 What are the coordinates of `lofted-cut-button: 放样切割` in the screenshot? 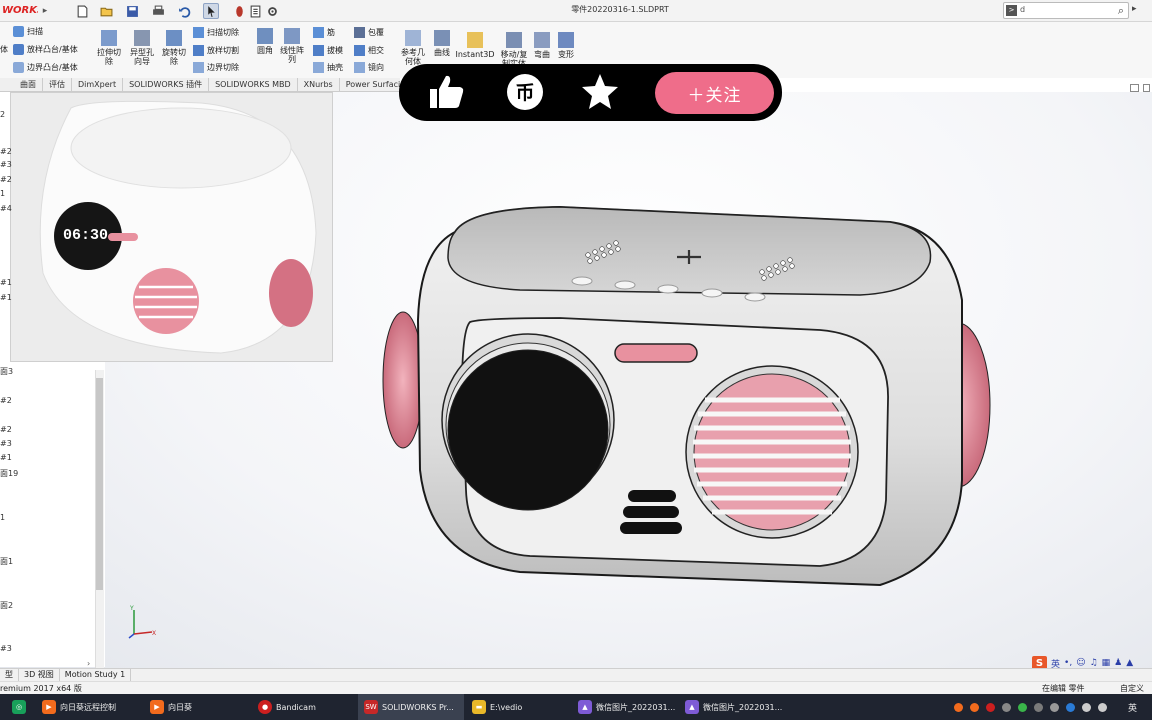 It's located at (216, 50).